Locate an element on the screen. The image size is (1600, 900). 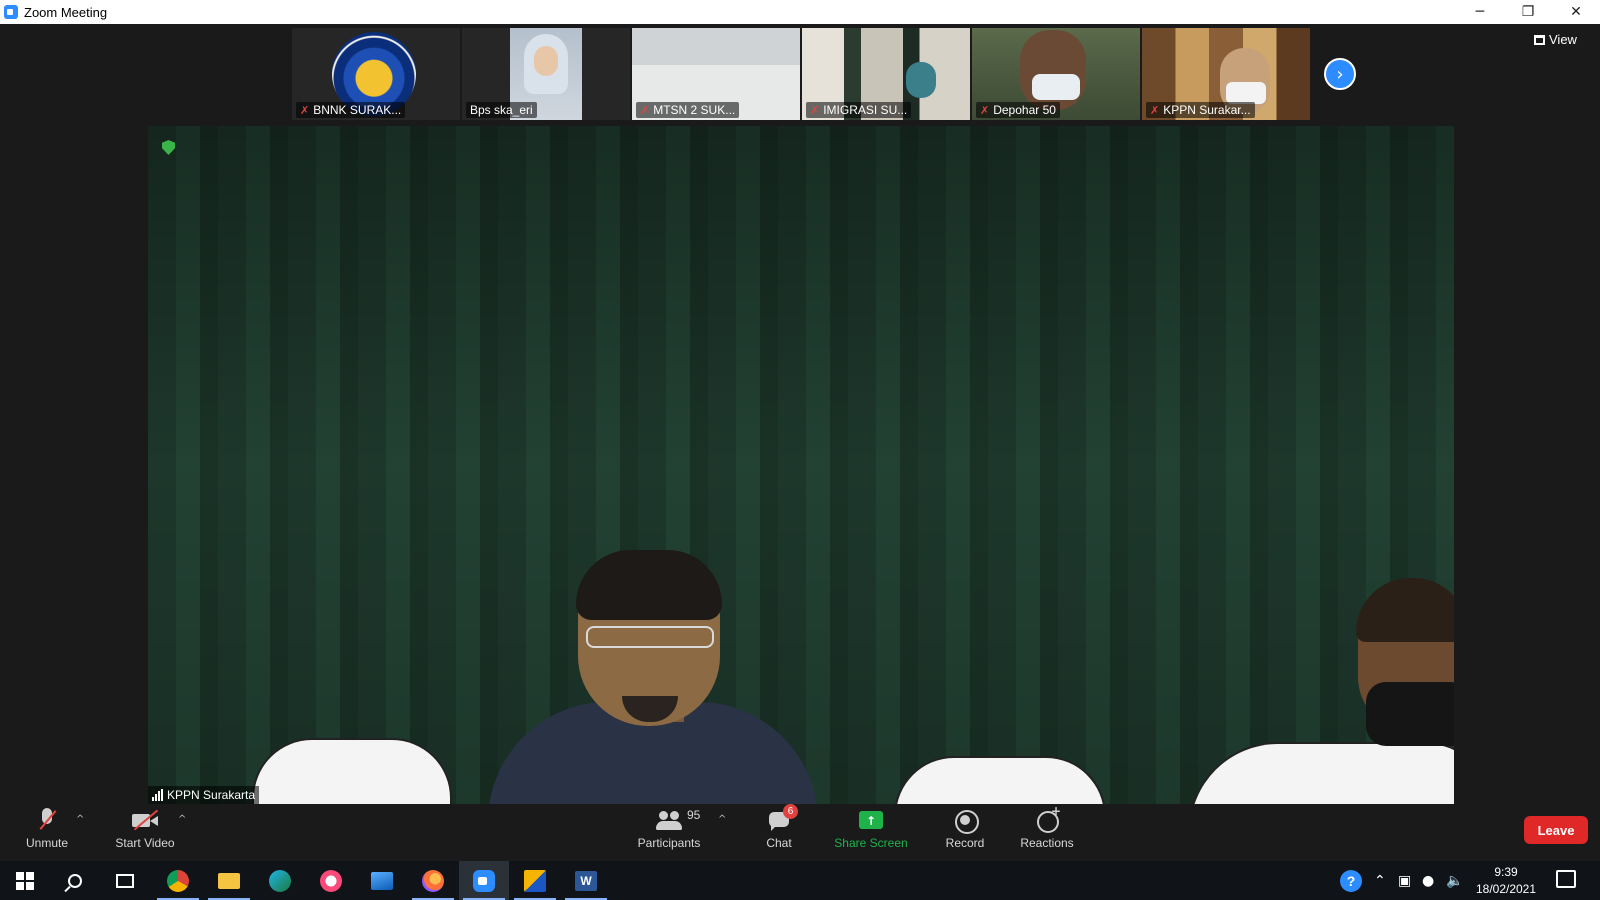
participant-name-tag: ✗ Depohar 50 is located at coordinates (1018, 110).